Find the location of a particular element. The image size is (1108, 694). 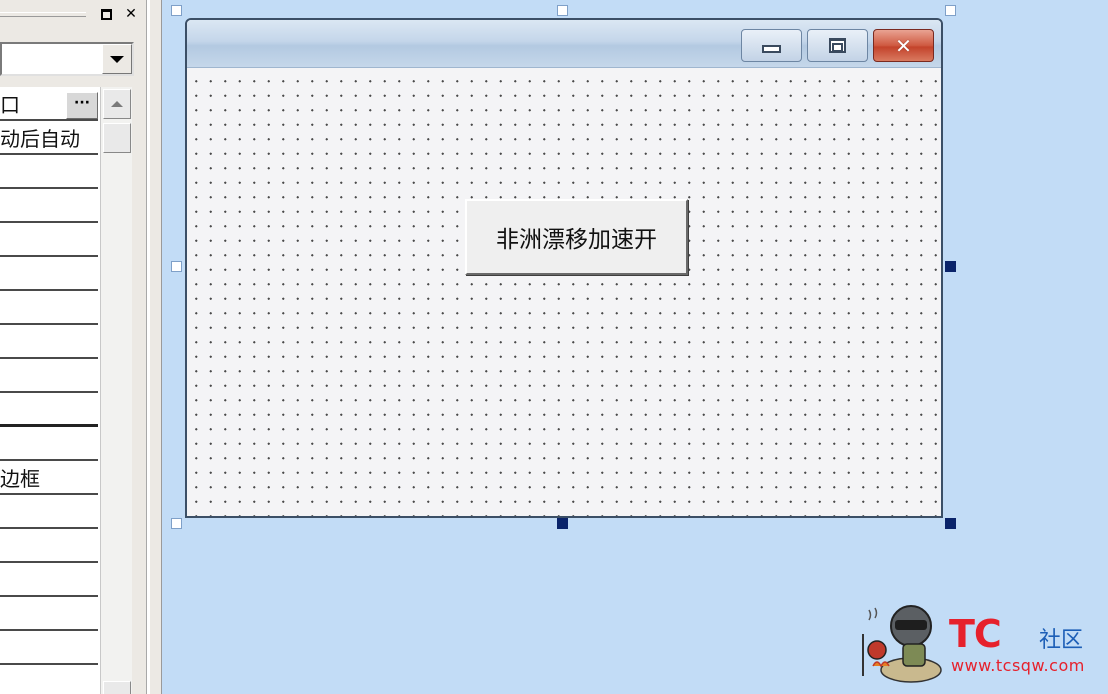

maximize-button is located at coordinates (837, 45).